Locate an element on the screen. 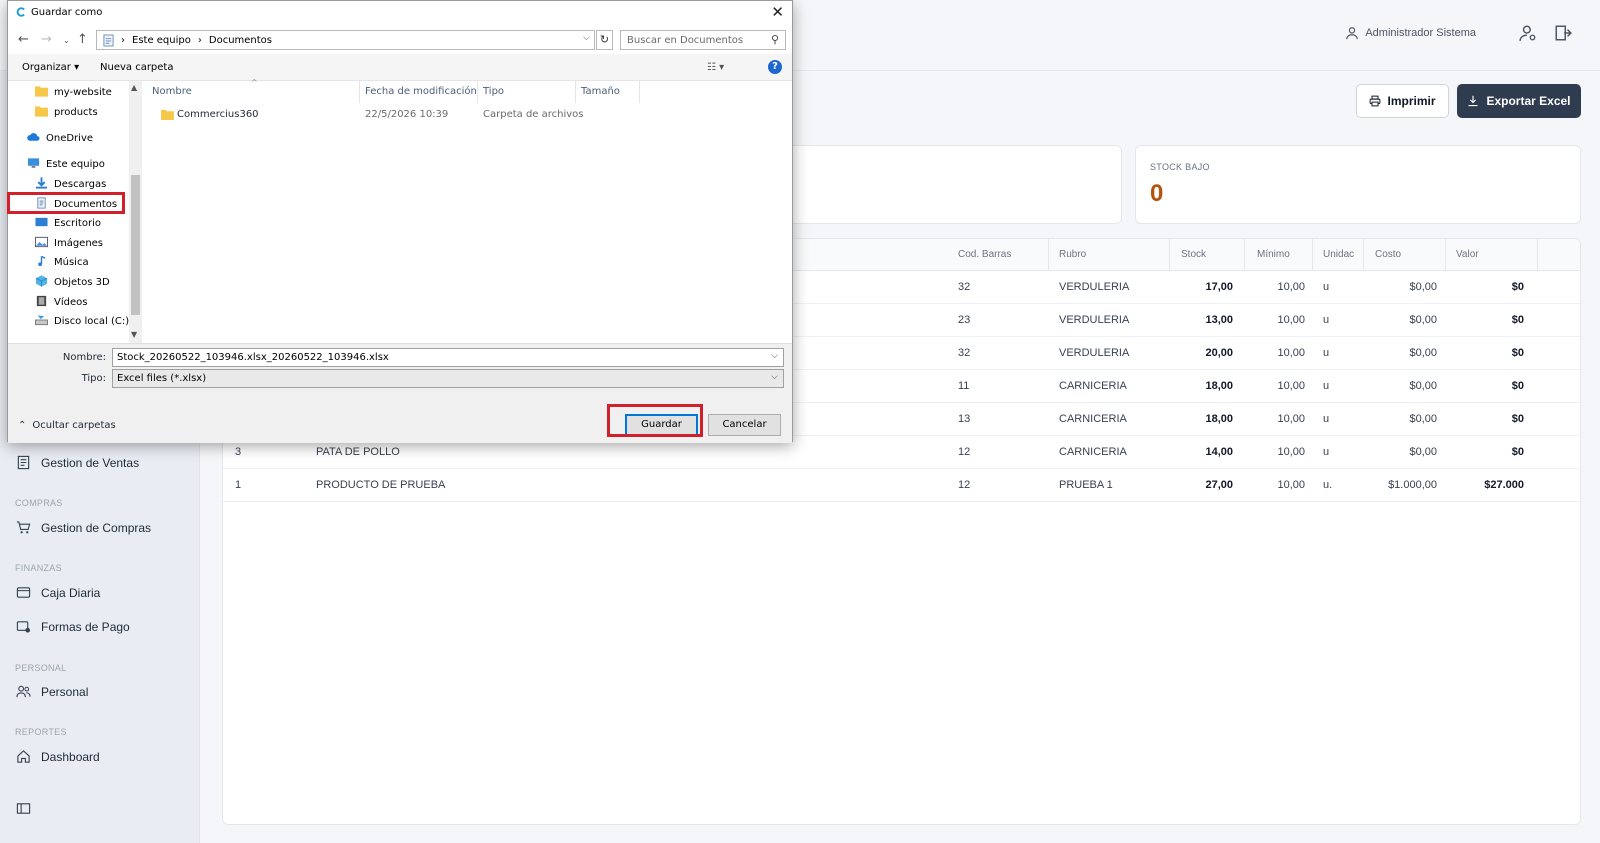  col-header: Unidac is located at coordinates (1338, 254).